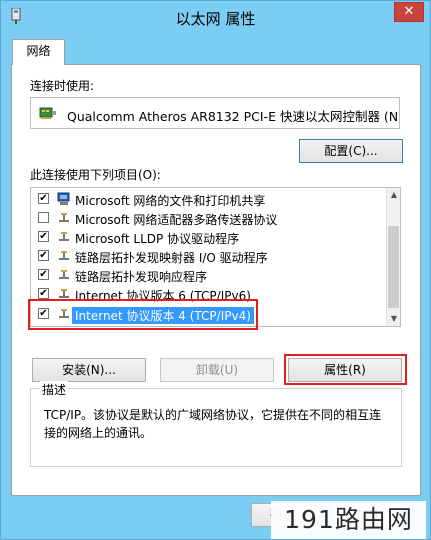  What do you see at coordinates (213, 424) in the screenshot?
I see `description-text: TCP/IP。该协议是默认的广域网络协议，它提供在不同的相互连接的网络上的通讯。` at bounding box center [213, 424].